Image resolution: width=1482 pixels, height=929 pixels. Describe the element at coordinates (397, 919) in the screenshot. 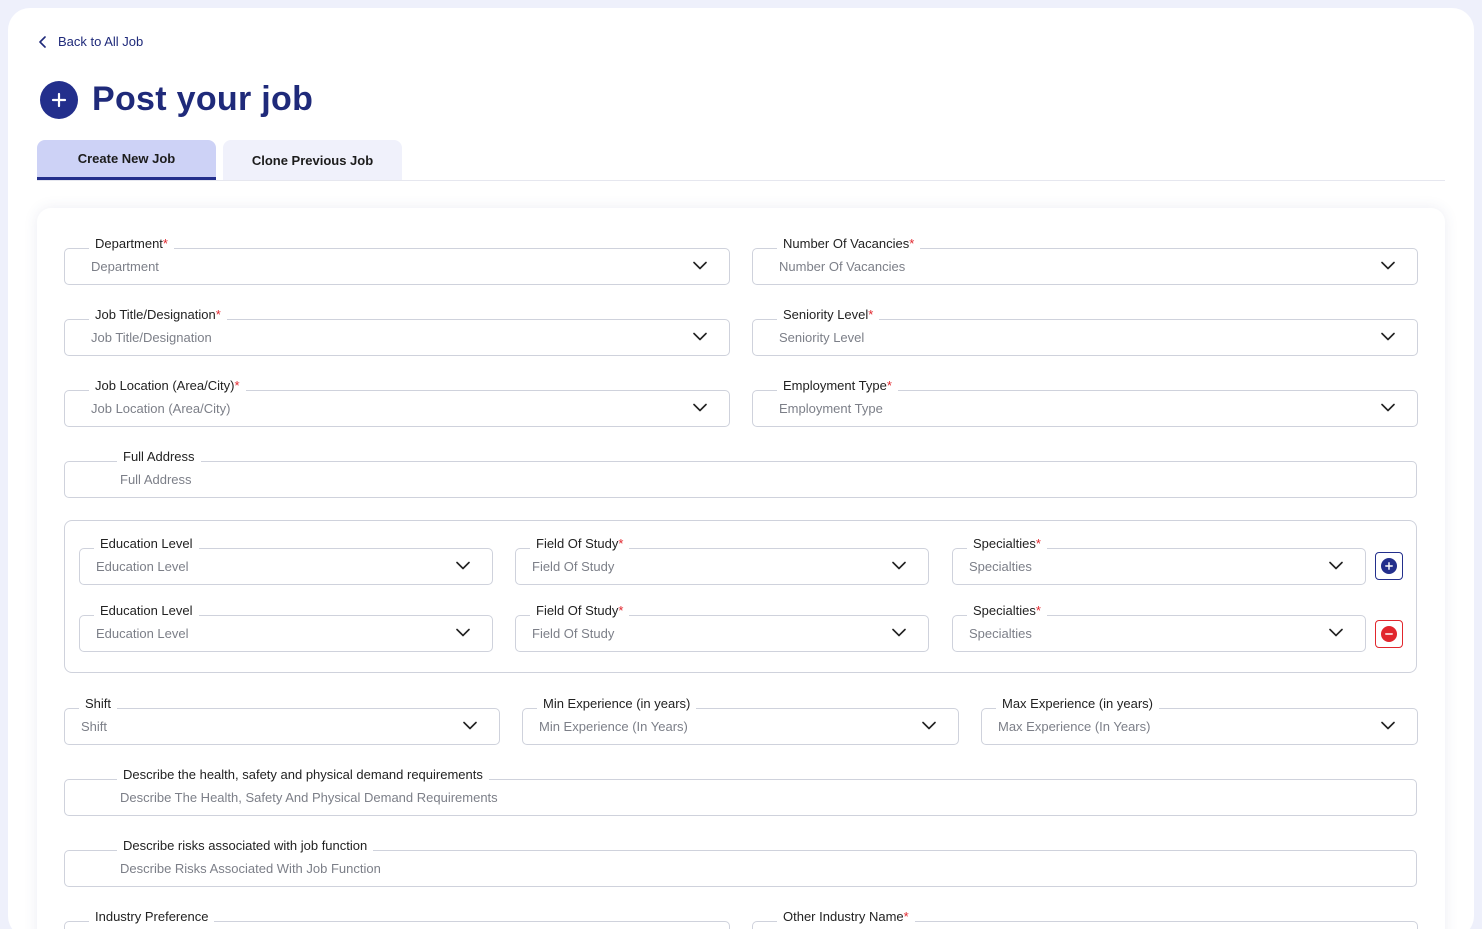

I see `industry-preference-select: Industry Preference` at that location.